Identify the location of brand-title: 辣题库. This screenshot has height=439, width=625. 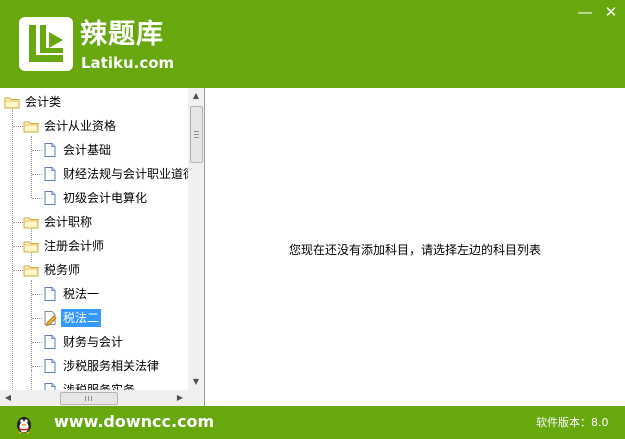
(122, 34).